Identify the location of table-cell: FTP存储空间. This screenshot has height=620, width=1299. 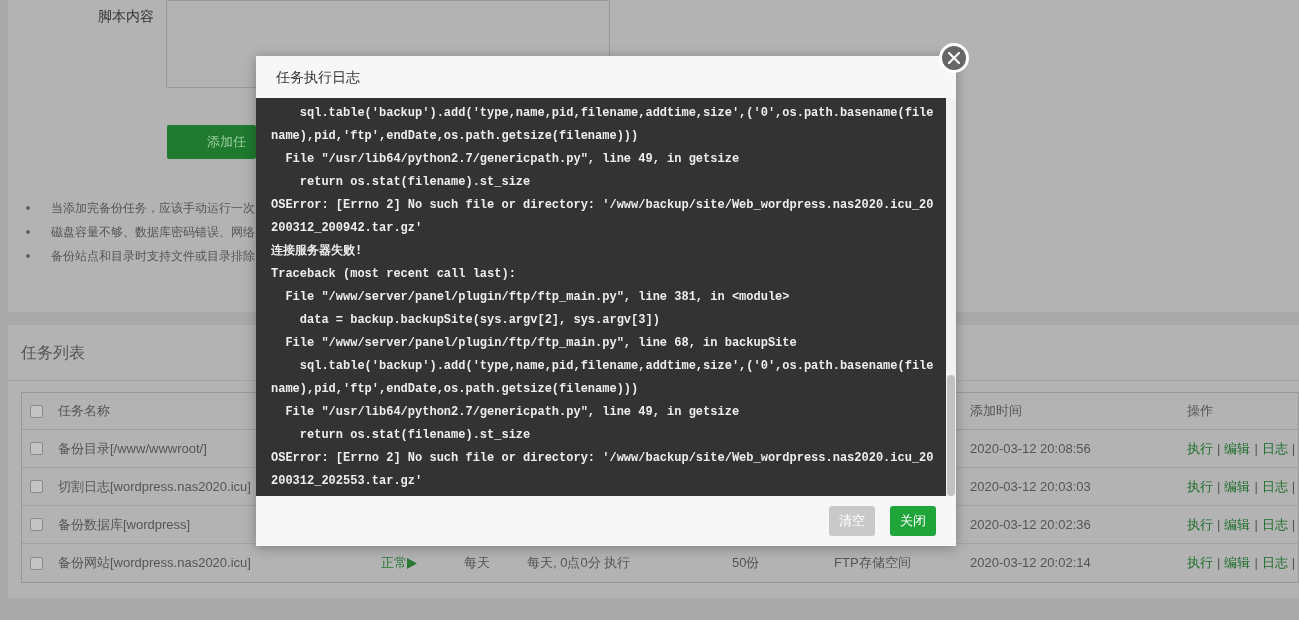
(872, 563).